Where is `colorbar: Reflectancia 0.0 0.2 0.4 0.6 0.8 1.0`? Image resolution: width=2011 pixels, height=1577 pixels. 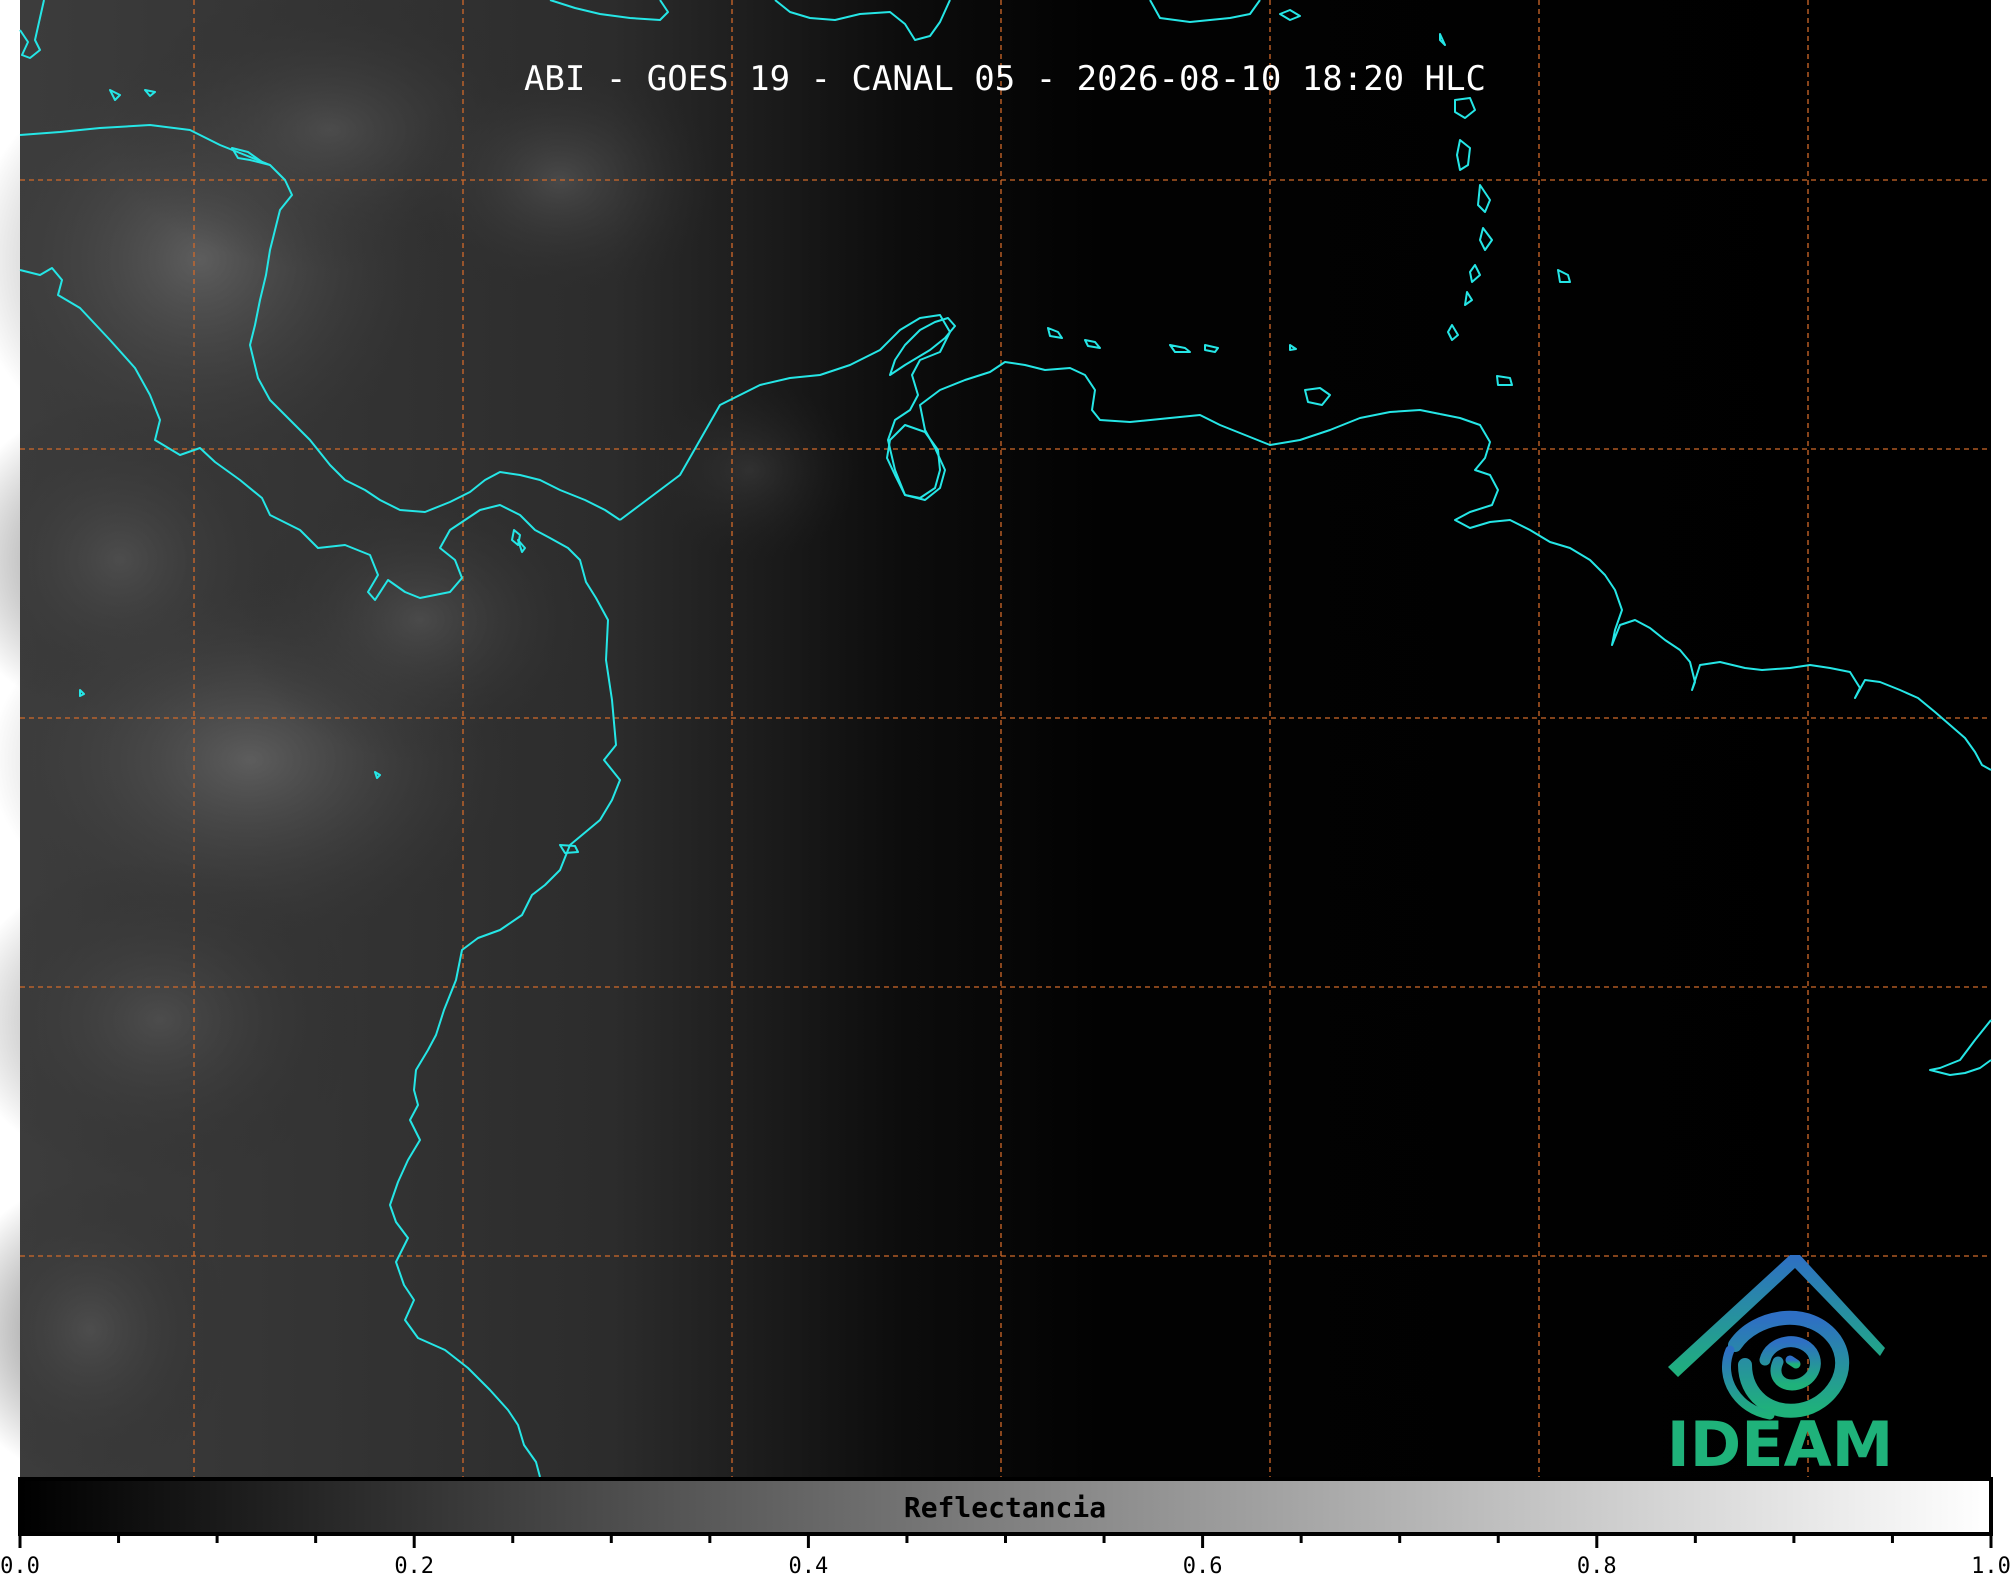 colorbar: Reflectancia 0.0 0.2 0.4 0.6 0.8 1.0 is located at coordinates (1005, 1527).